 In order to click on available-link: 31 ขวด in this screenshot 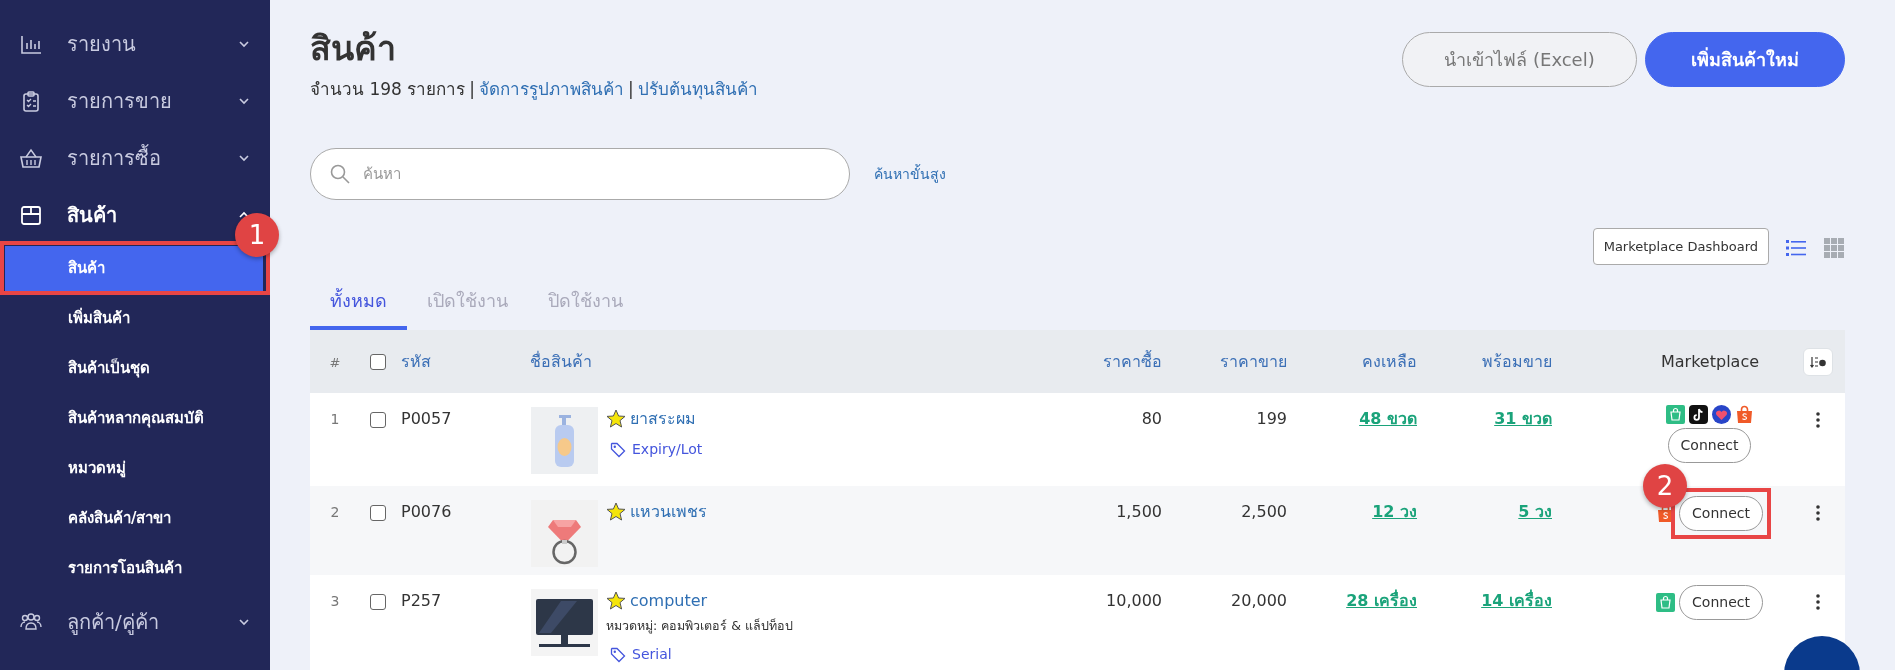, I will do `click(1523, 419)`.